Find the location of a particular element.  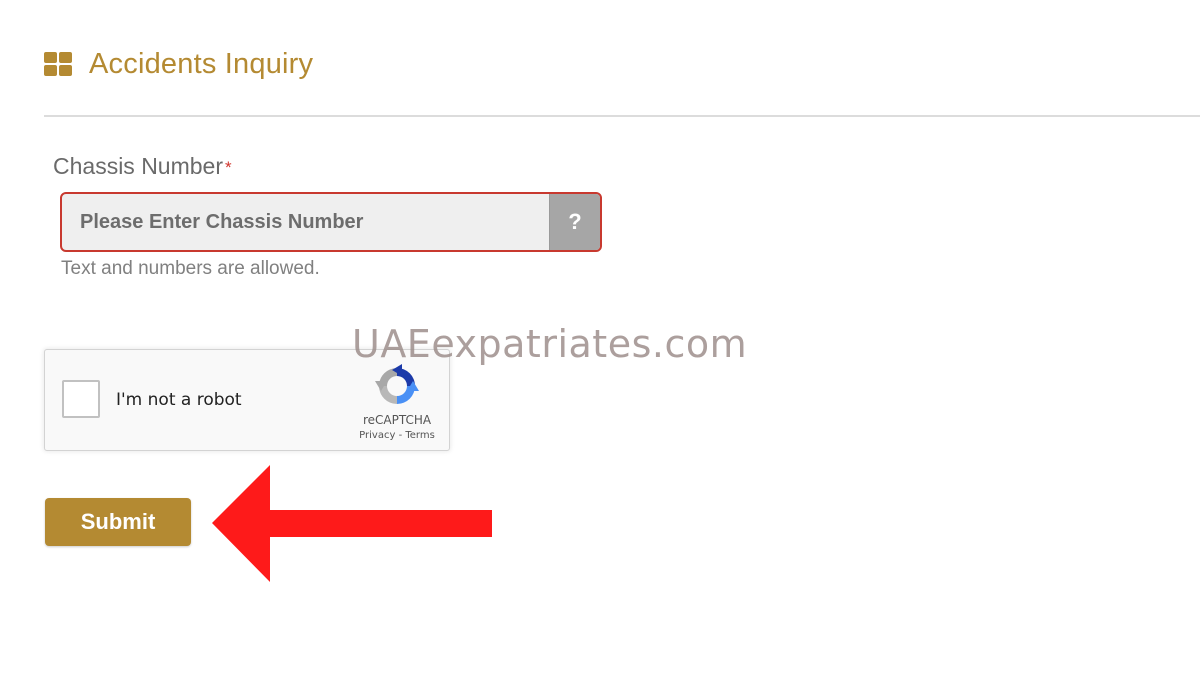

page-title: Accidents Inquiry is located at coordinates (201, 63).